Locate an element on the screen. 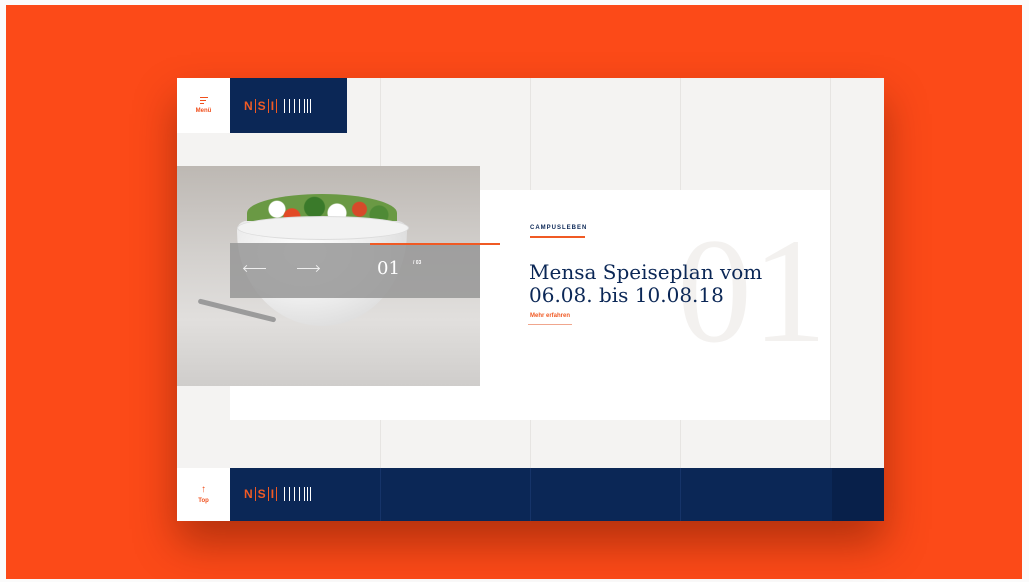  read-more-link: Mehr erfahren is located at coordinates (550, 316).